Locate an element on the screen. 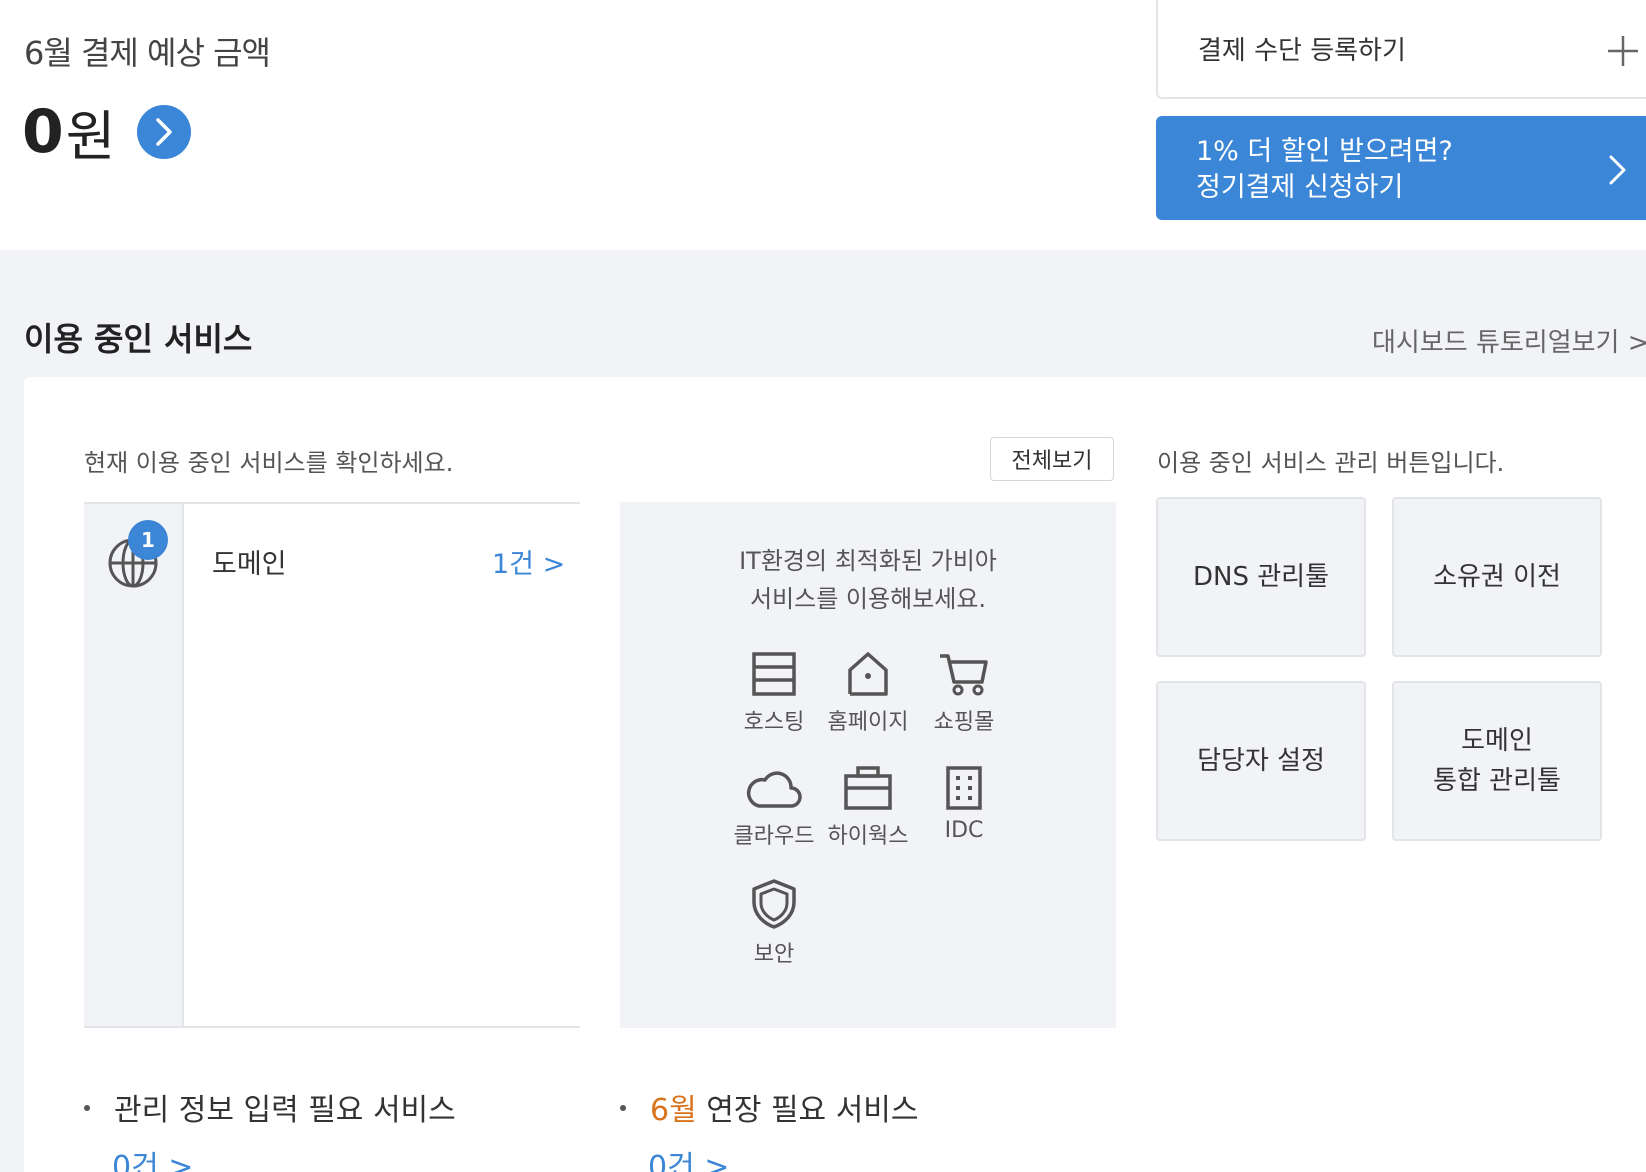  shield-icon is located at coordinates (774, 904).